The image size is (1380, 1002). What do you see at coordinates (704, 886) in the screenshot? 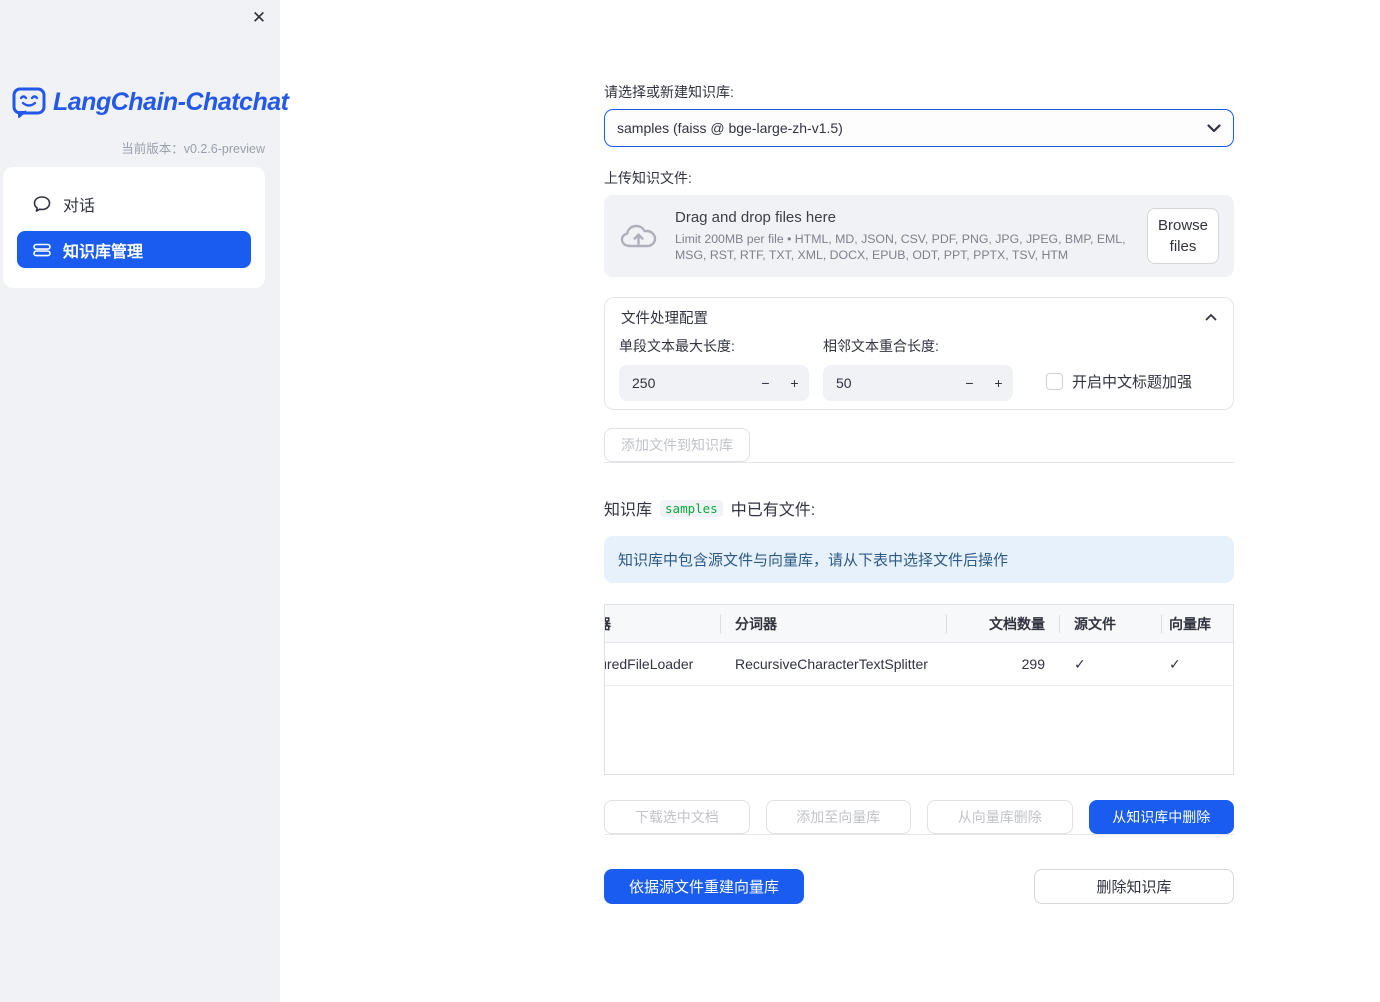
I see `rebuild-vector-store-button: 依据源文件重建向量库` at bounding box center [704, 886].